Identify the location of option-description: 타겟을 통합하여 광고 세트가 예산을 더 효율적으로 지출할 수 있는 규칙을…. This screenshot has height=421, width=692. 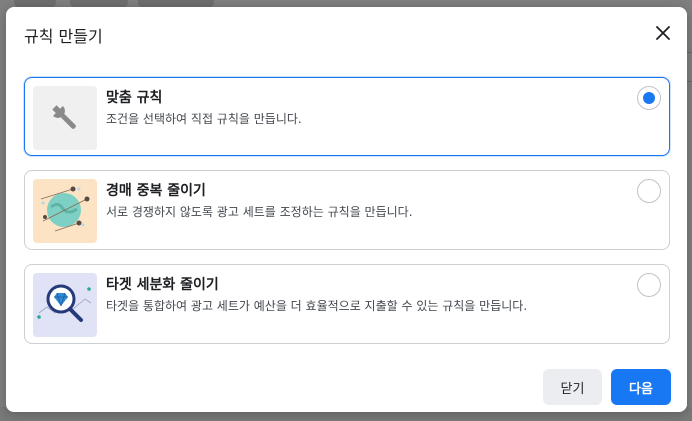
(317, 306).